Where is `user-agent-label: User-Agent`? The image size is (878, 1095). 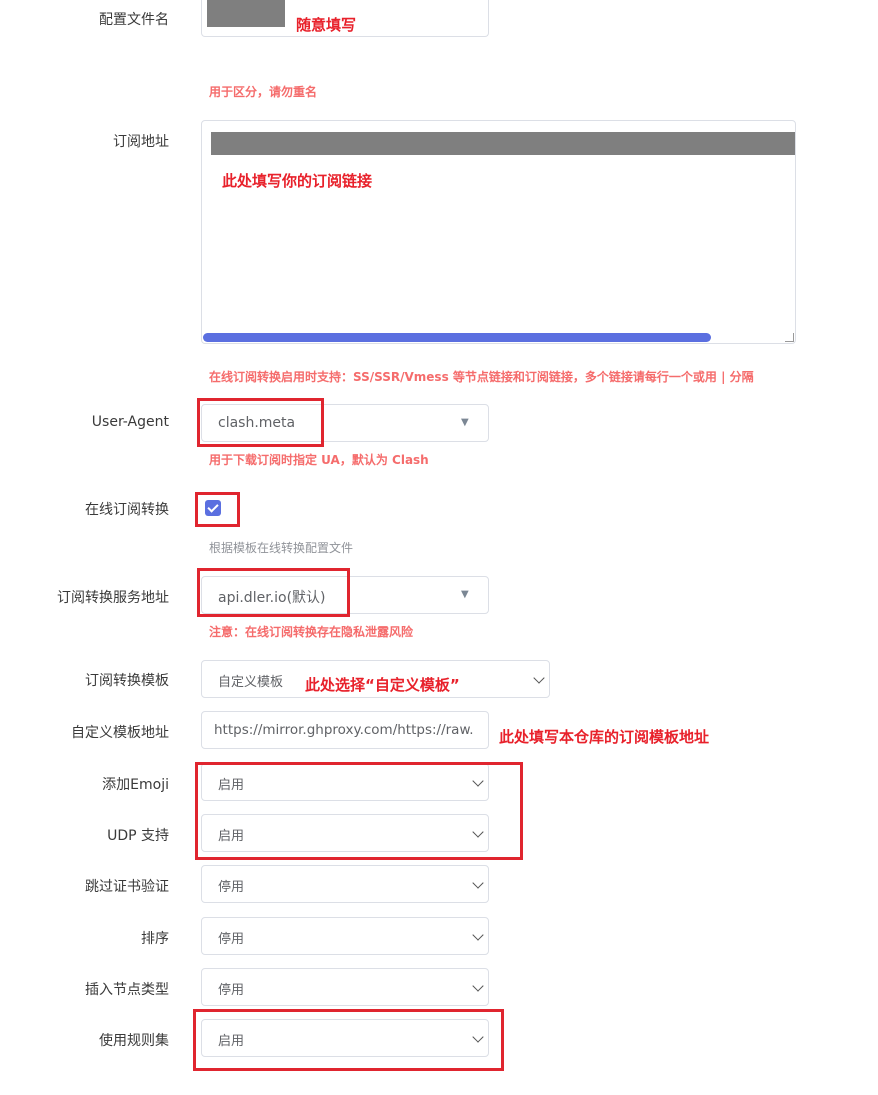
user-agent-label: User-Agent is located at coordinates (130, 422).